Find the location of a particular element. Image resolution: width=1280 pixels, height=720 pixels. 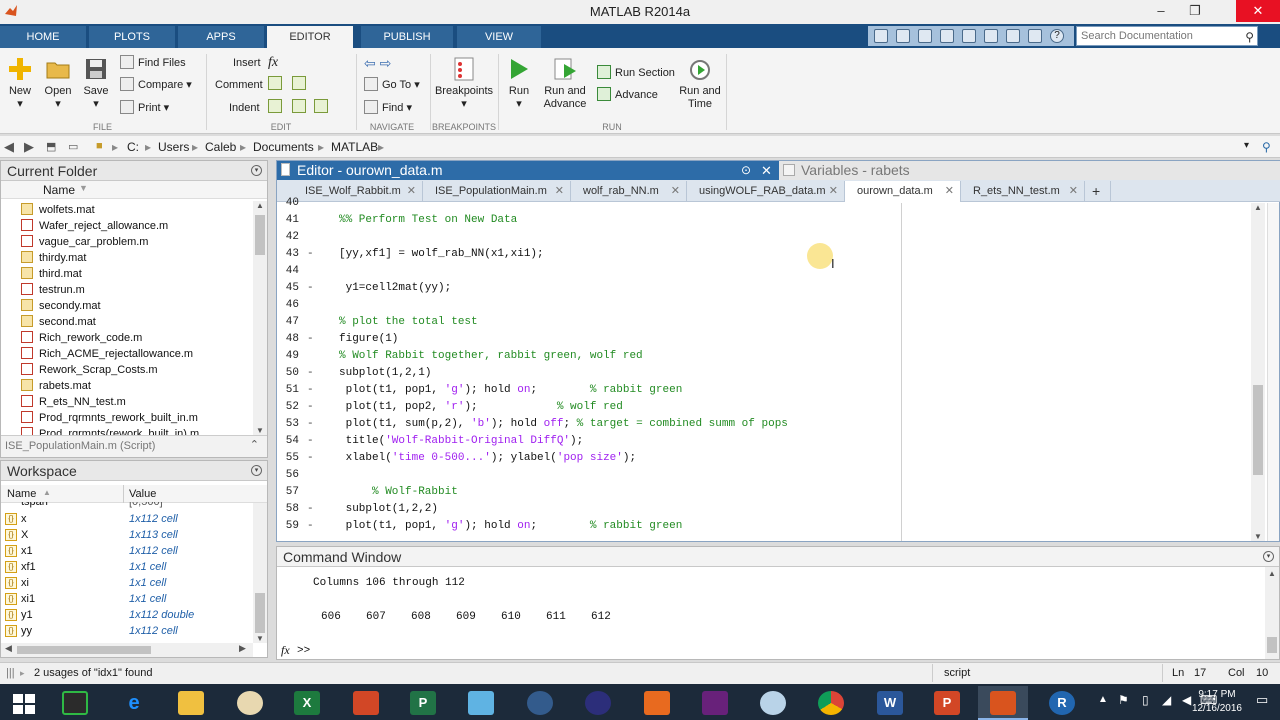

file-list-item: Wafer_reject_allowance.m is located at coordinates (94, 226).